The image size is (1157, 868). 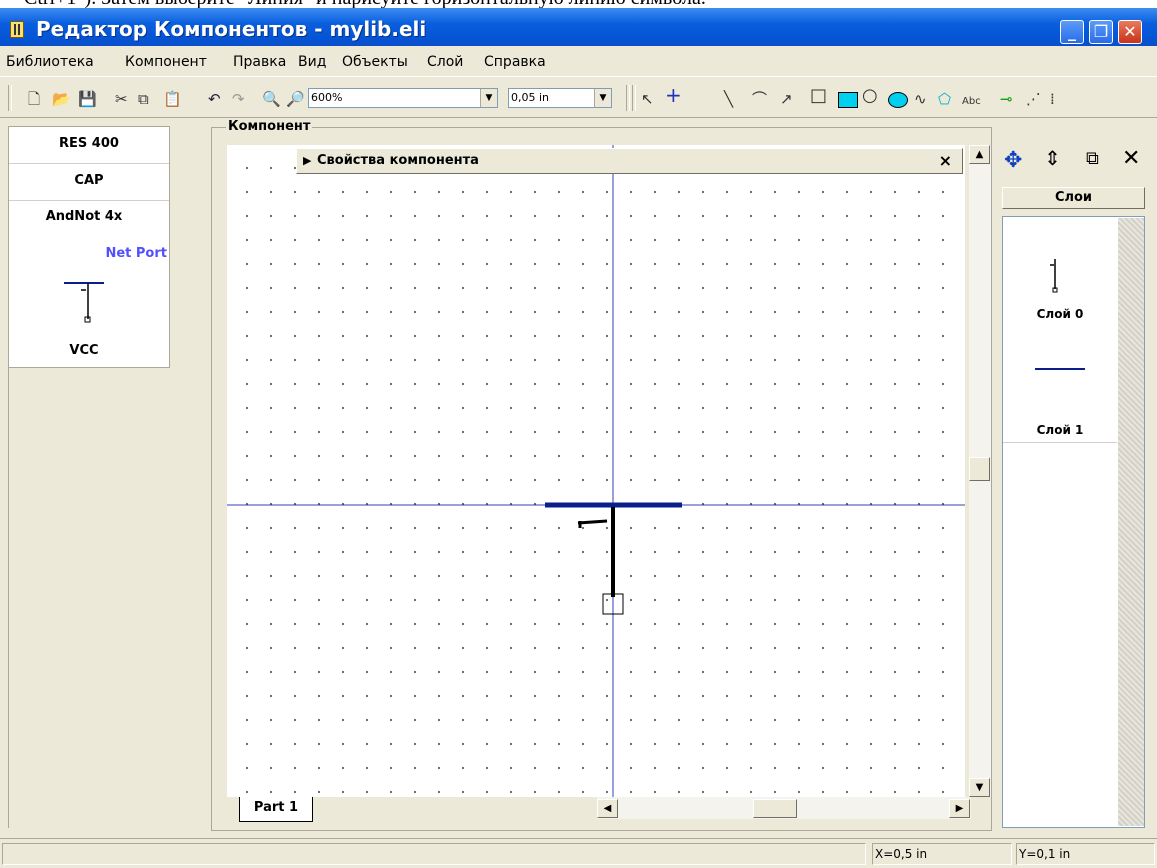 I want to click on layer-1-preview-icon, so click(x=1060, y=369).